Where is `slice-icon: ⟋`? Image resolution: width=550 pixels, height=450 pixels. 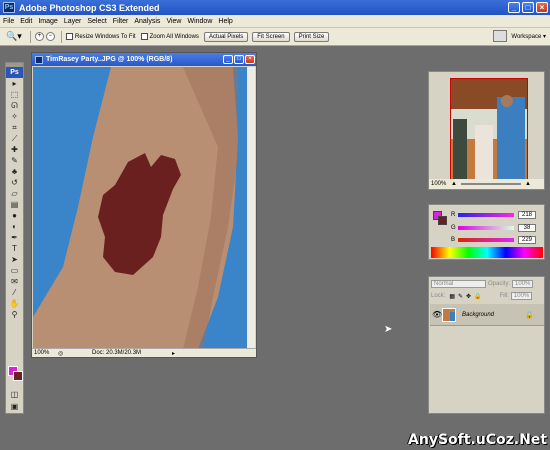
slice-icon: ⟋ is located at coordinates (14, 138).